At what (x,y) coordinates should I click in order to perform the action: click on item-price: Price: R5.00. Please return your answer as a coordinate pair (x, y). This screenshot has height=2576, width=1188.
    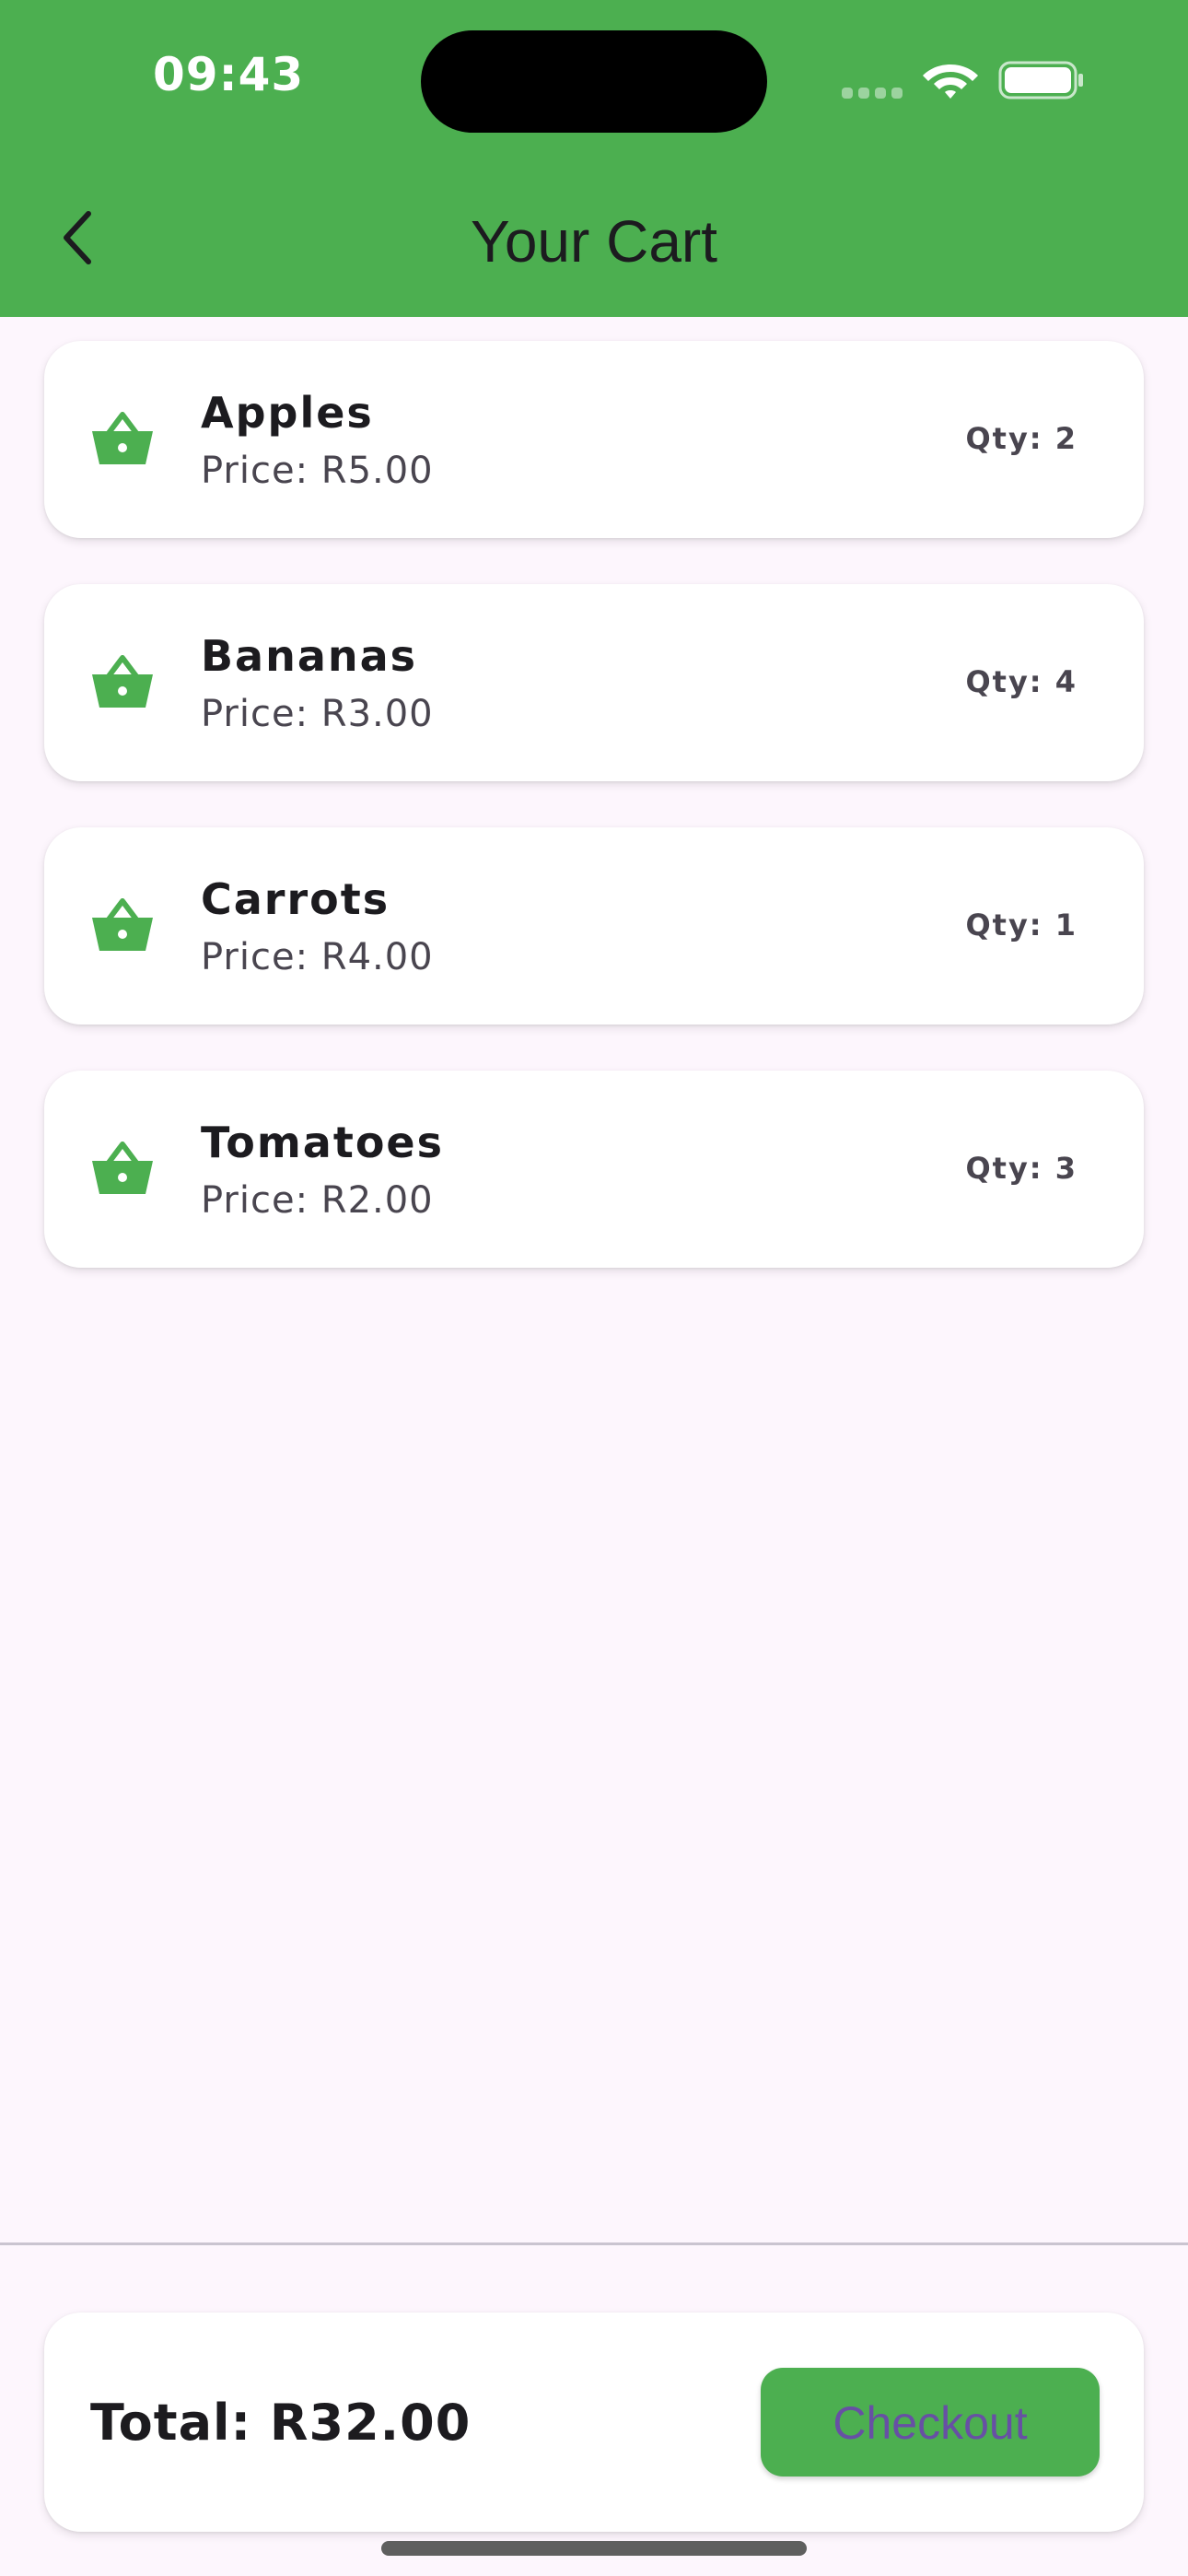
    Looking at the image, I should click on (317, 471).